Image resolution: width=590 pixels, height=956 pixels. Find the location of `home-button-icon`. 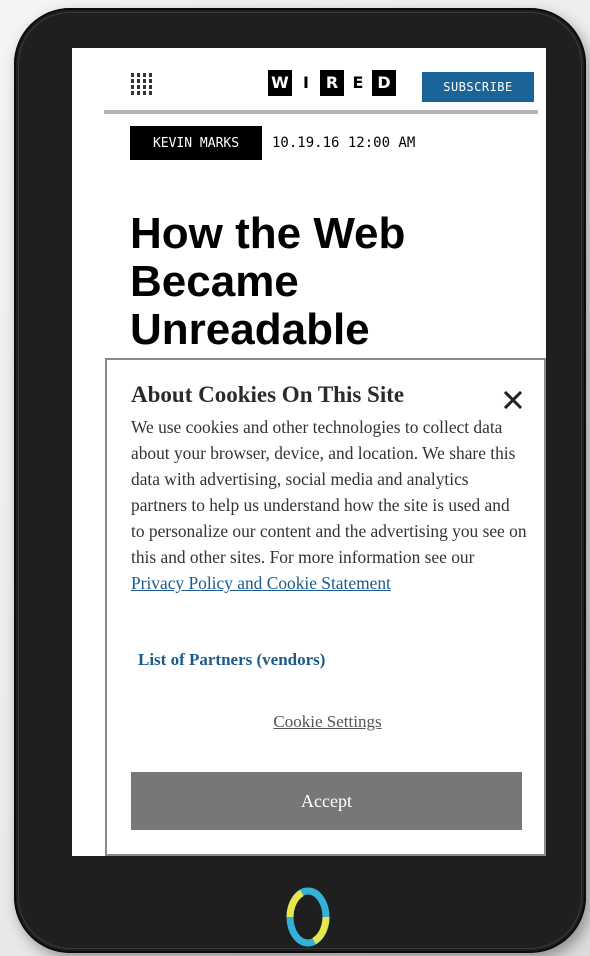

home-button-icon is located at coordinates (308, 917).